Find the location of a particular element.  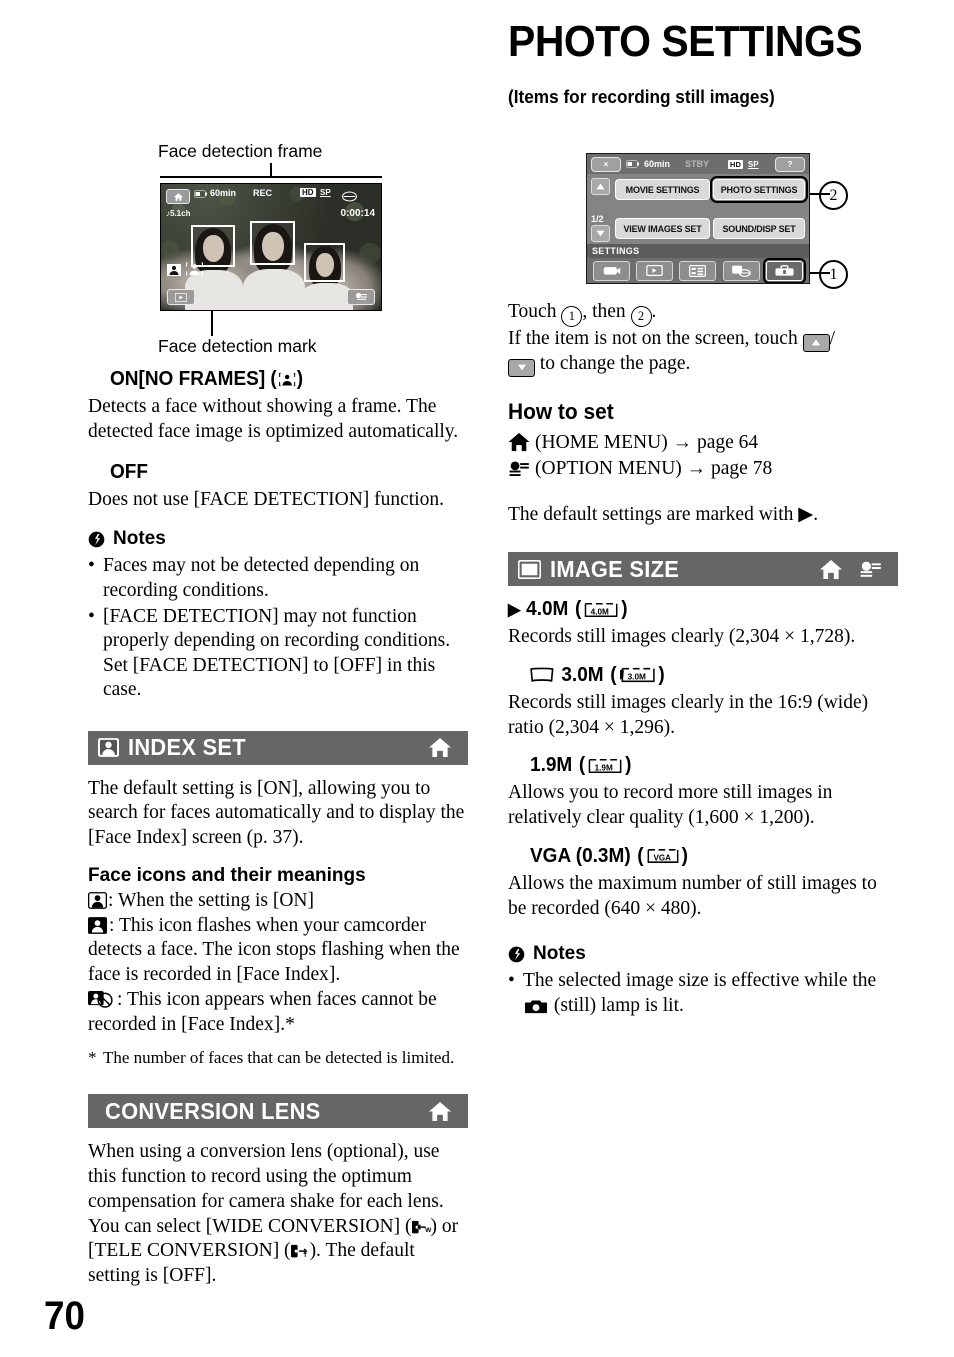

toolbox-tab-icon is located at coordinates (784, 270).